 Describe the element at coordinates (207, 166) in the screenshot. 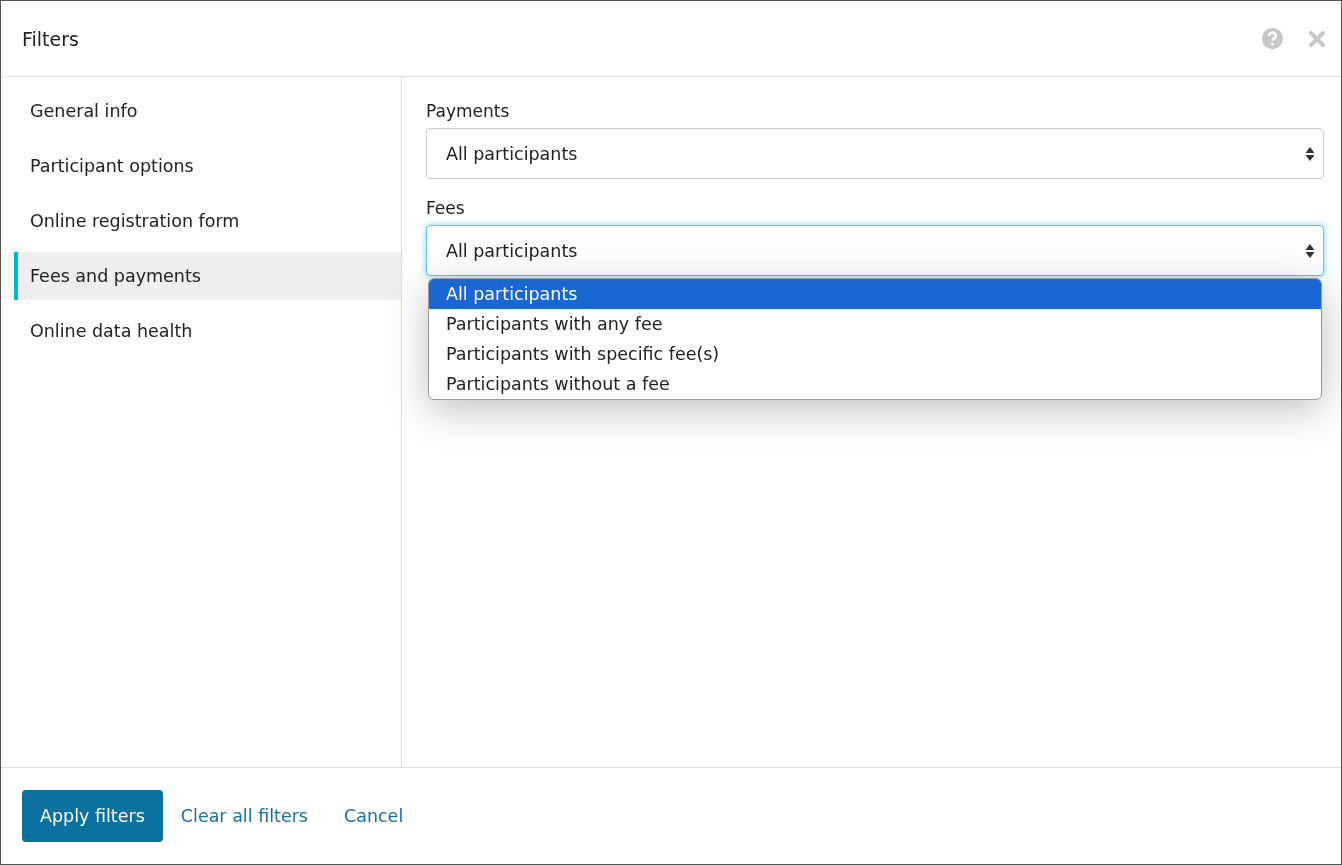

I see `sidebar-item: Participant options` at that location.